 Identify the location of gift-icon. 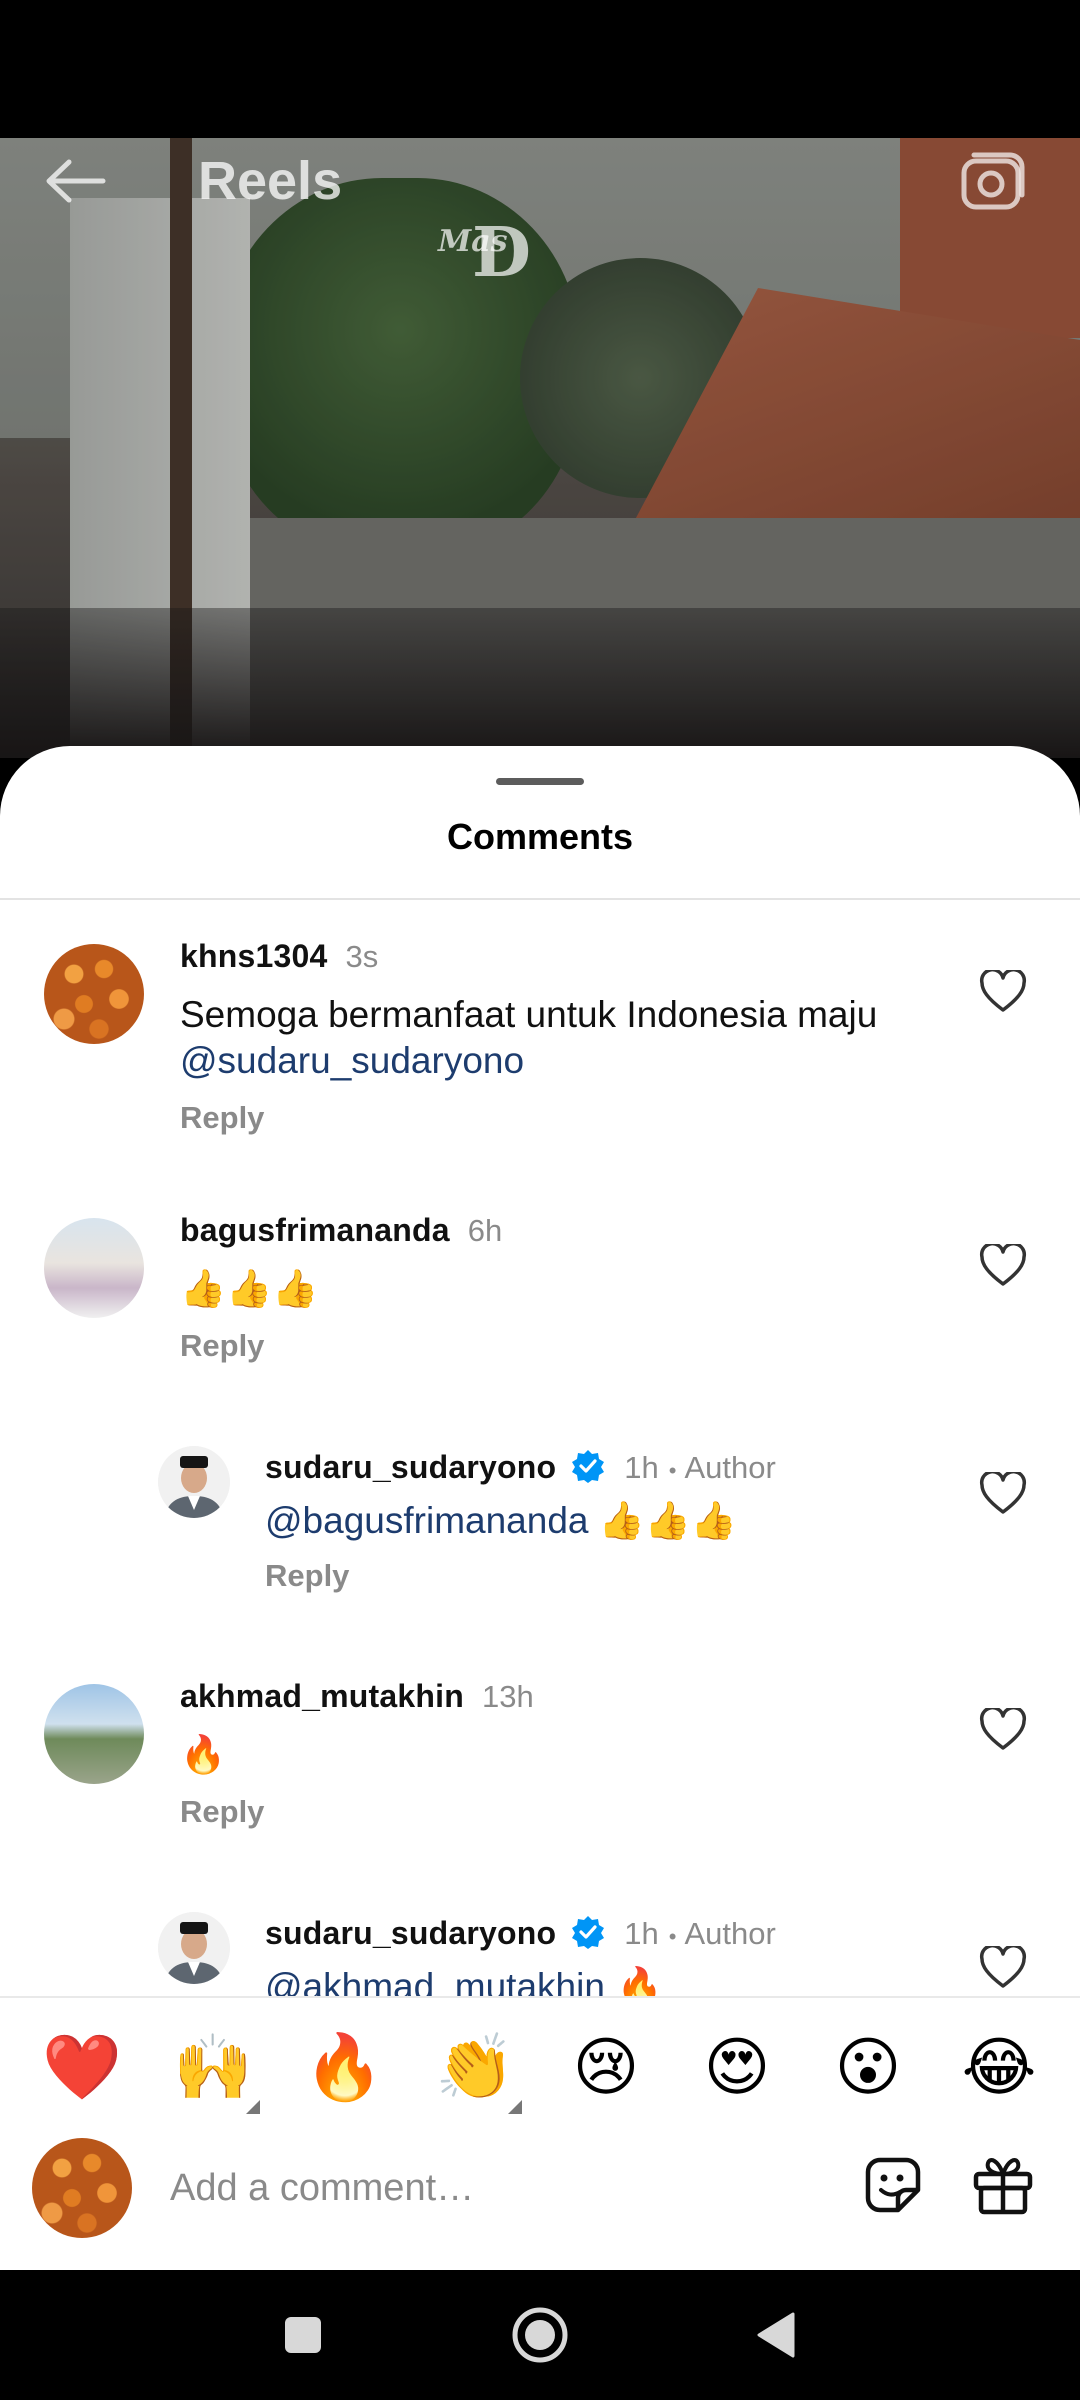
(1003, 2185).